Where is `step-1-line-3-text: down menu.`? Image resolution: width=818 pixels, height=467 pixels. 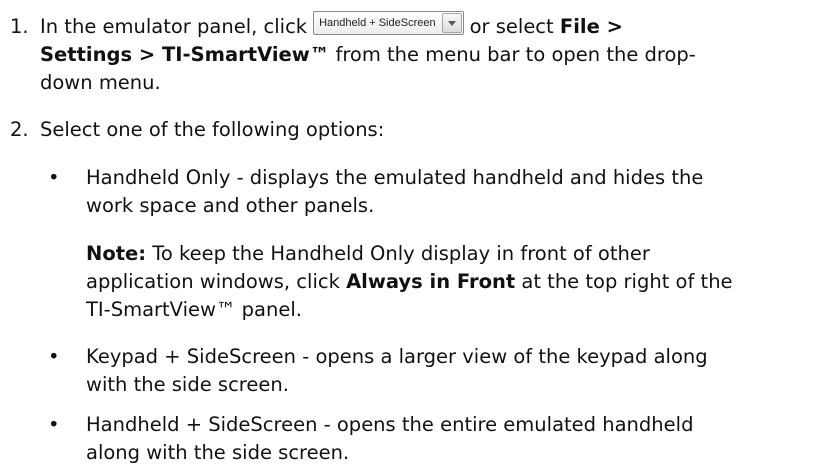 step-1-line-3-text: down menu. is located at coordinates (100, 82).